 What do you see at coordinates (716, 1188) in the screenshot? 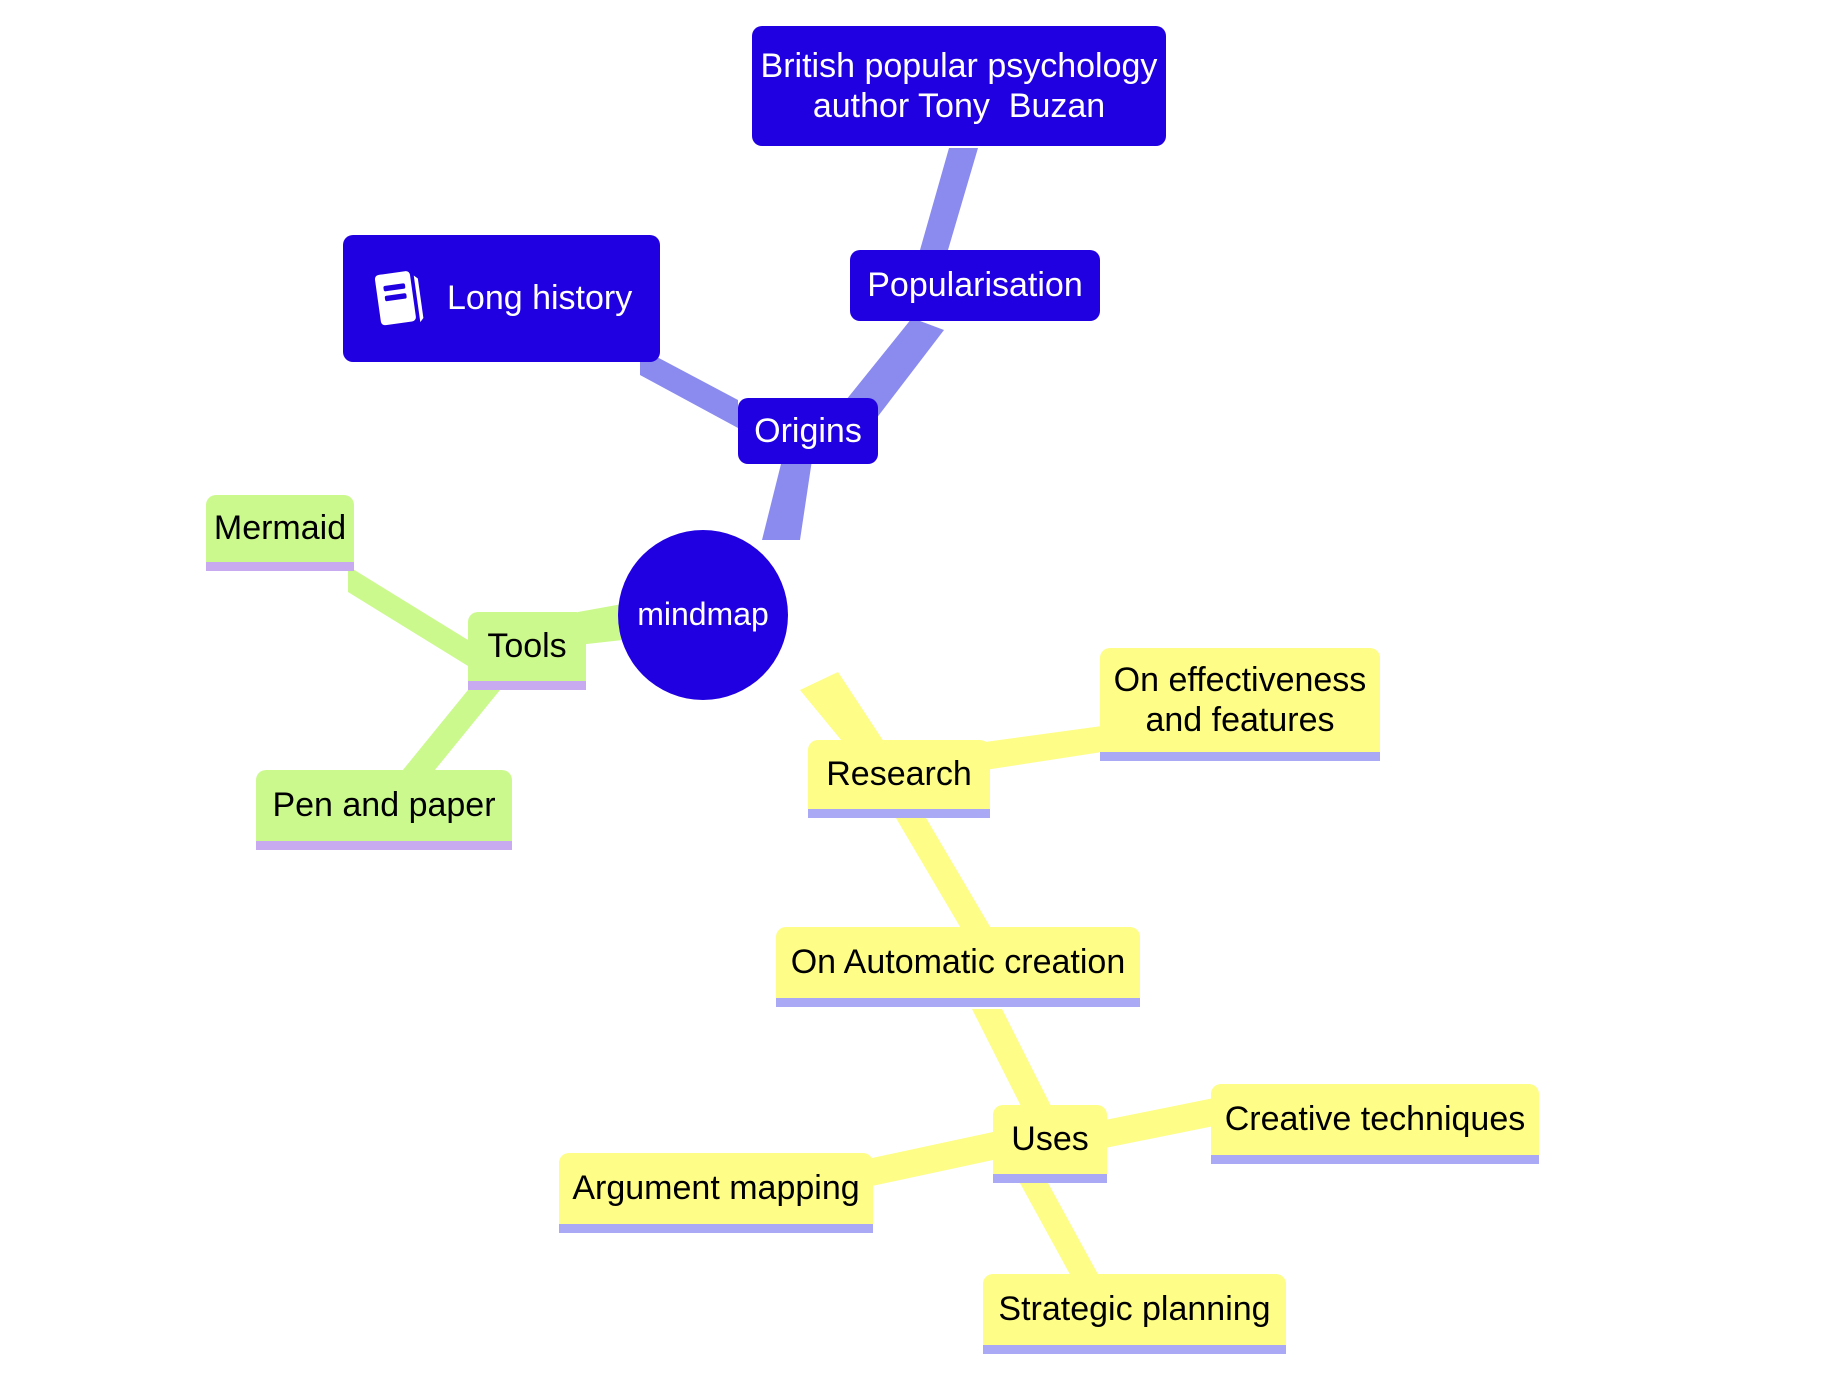
I see `node-argument-mapping-label: Argument mapping` at bounding box center [716, 1188].